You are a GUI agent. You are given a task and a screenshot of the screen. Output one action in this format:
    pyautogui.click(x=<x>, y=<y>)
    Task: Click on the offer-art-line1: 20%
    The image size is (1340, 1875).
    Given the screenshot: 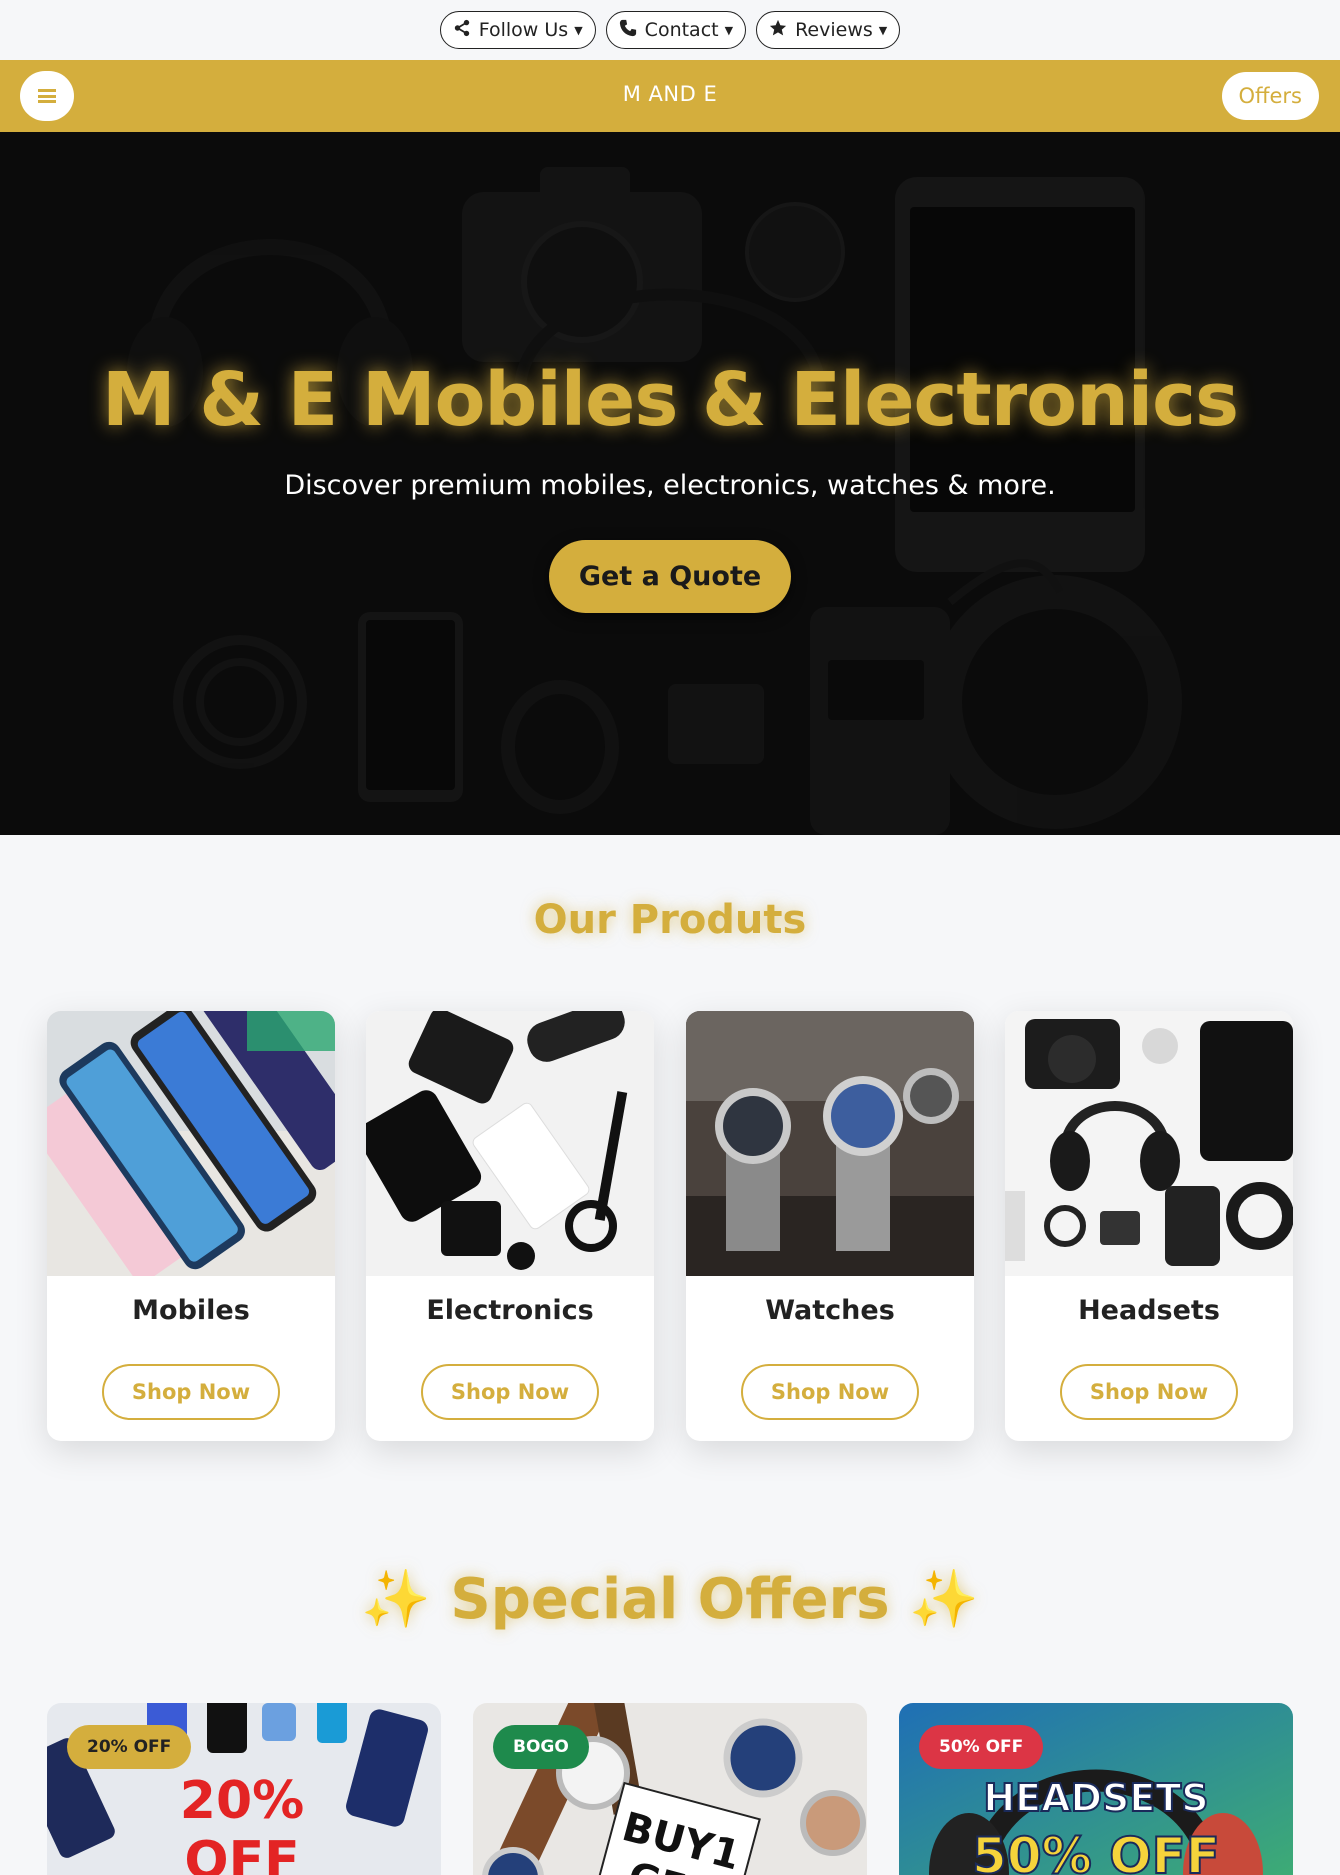 What is the action you would take?
    pyautogui.click(x=242, y=1801)
    